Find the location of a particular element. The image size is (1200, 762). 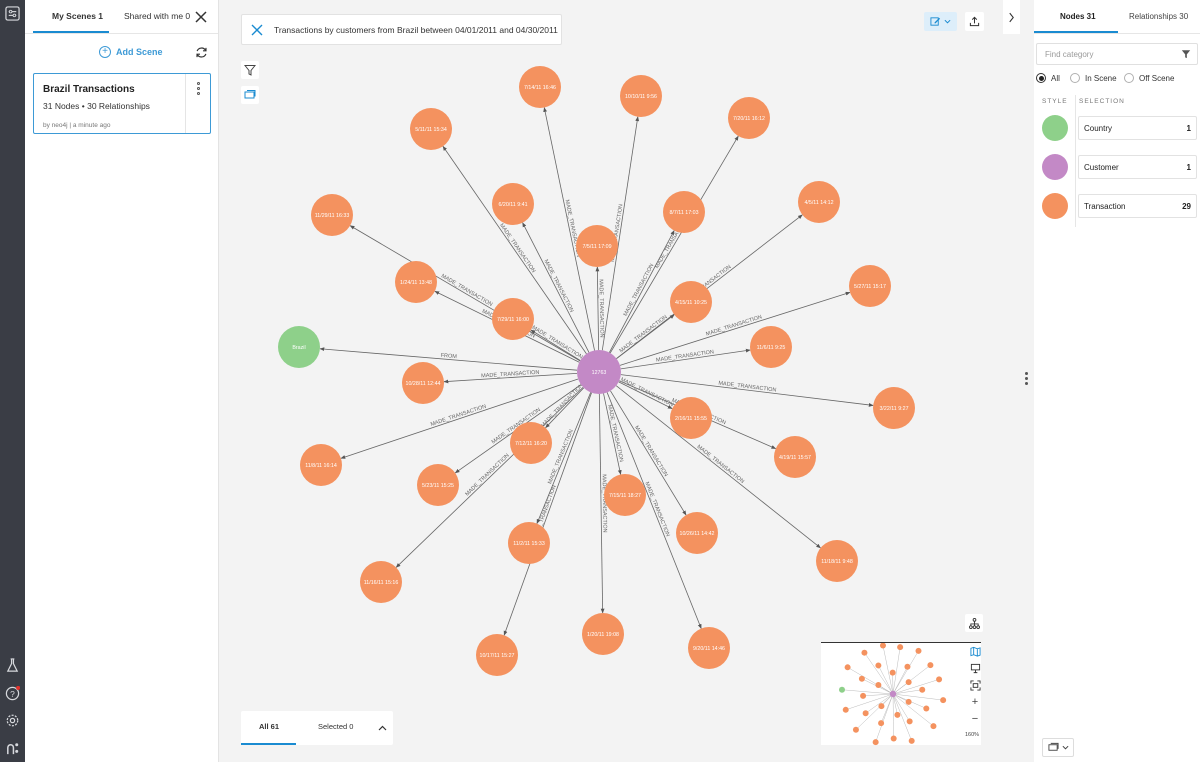

category-search is located at coordinates (1117, 54).